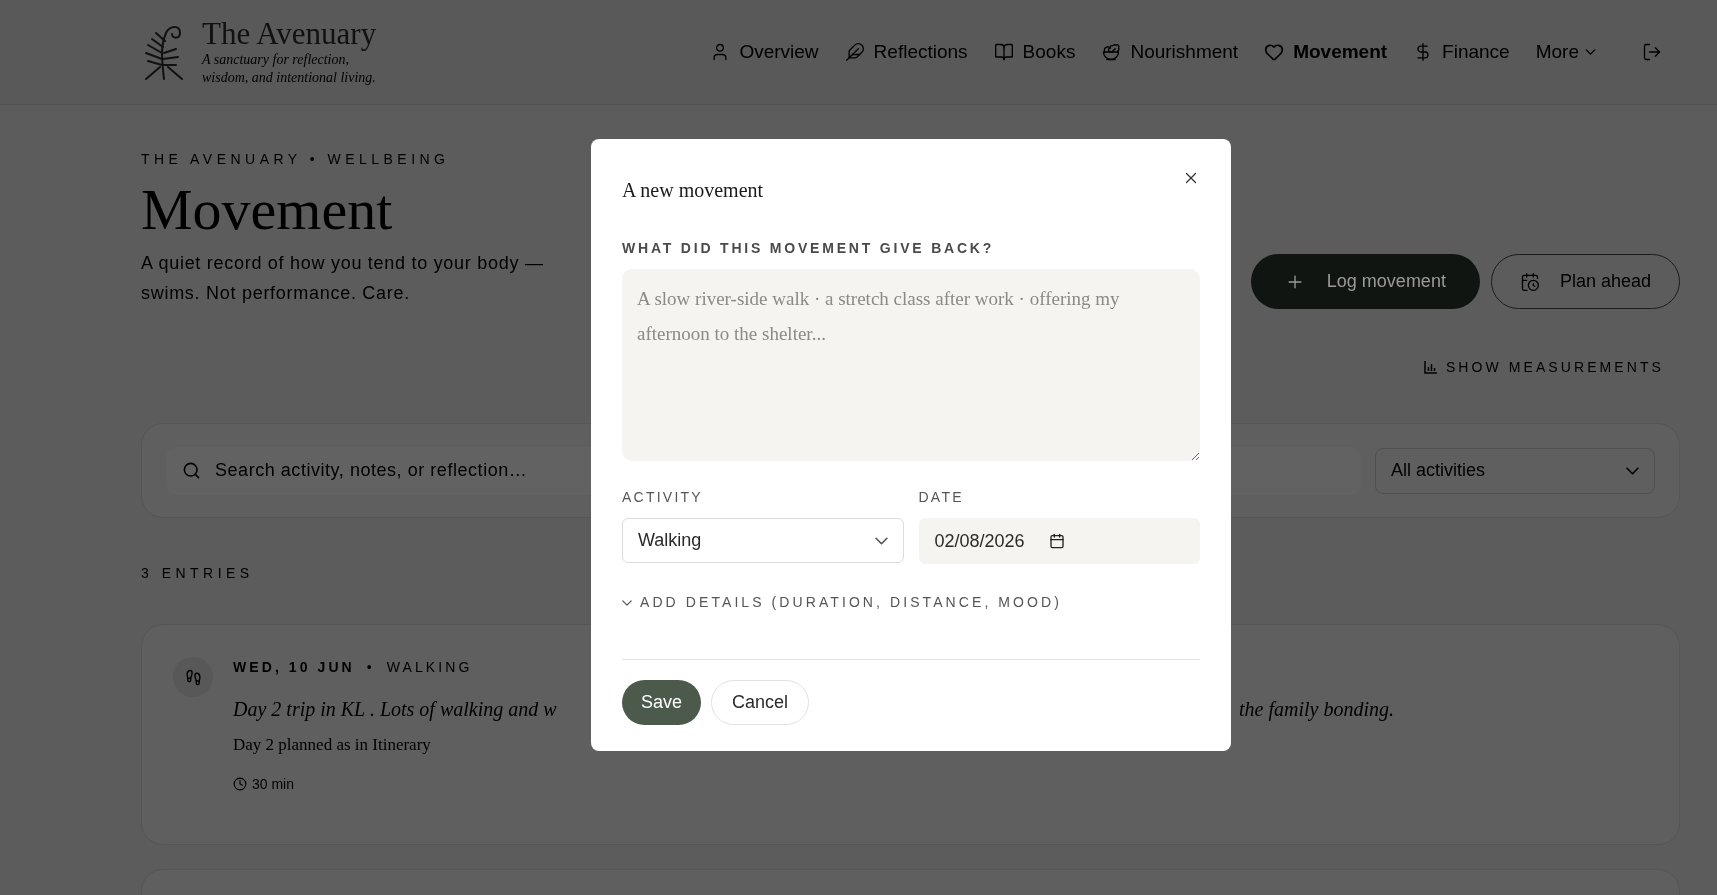 Image resolution: width=1717 pixels, height=895 pixels. What do you see at coordinates (842, 602) in the screenshot?
I see `add-details-toggle: ADD DETAILS (DURATION, DISTANCE, MOOD)` at bounding box center [842, 602].